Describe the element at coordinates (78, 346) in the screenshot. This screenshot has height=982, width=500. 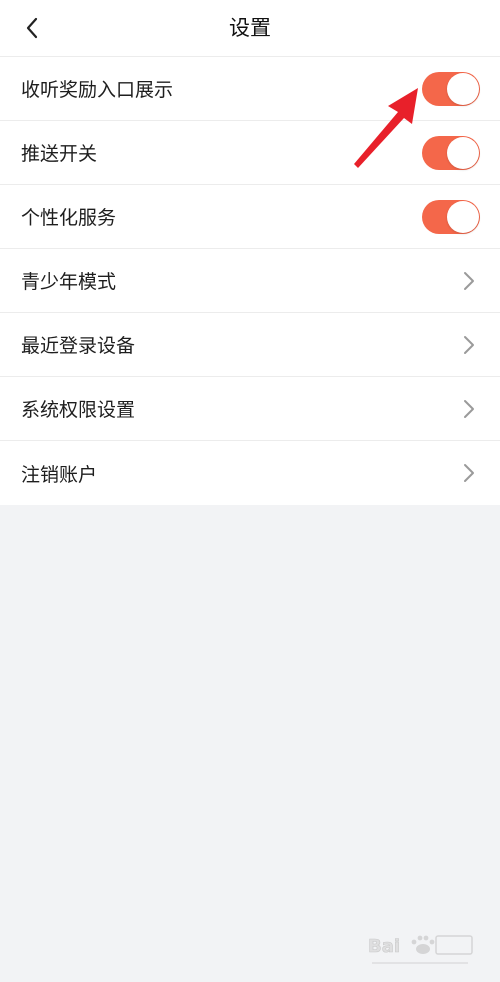
I see `setting-label: 最近登录设备` at that location.